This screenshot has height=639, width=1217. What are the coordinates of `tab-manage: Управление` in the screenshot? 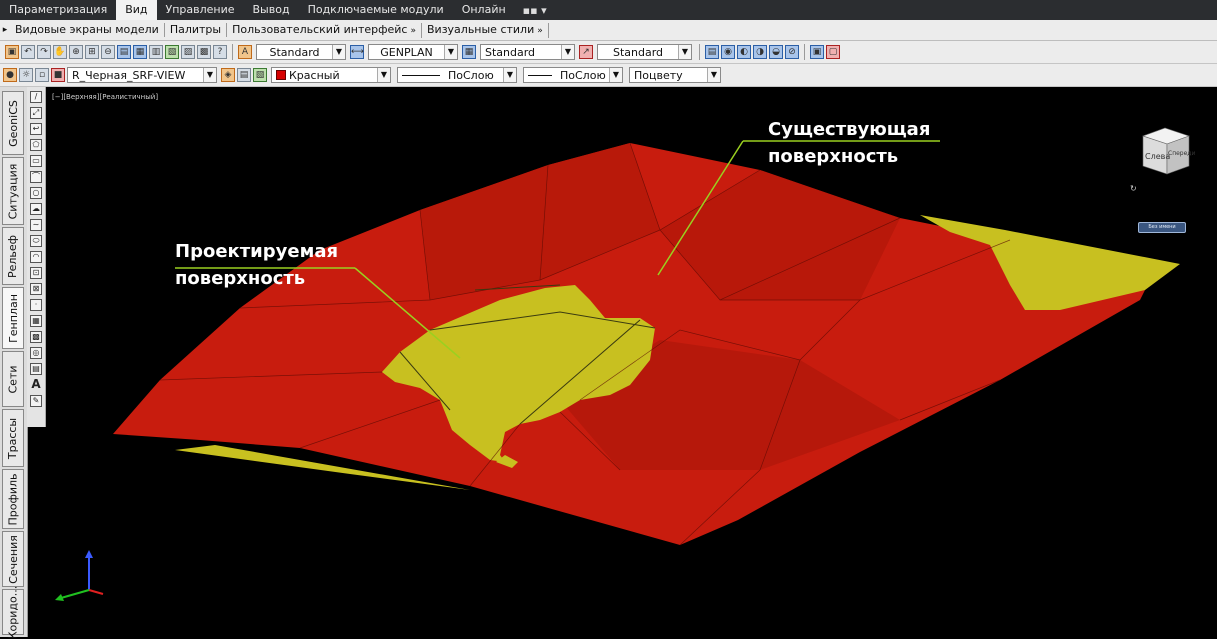 It's located at (200, 10).